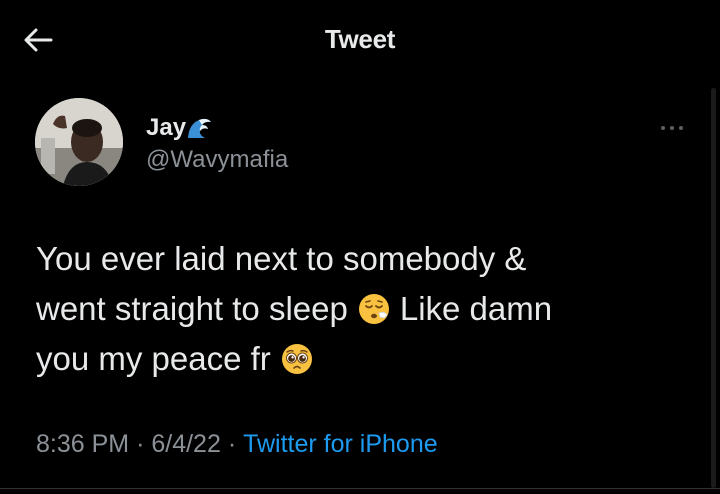  I want to click on page-title: Tweet, so click(360, 39).